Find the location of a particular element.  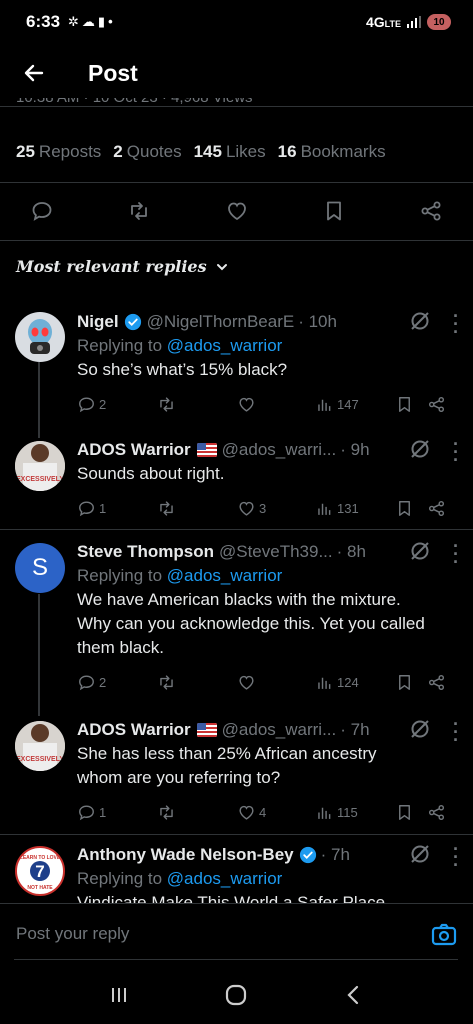

reposts-stat: 25 Reposts is located at coordinates (58, 152).